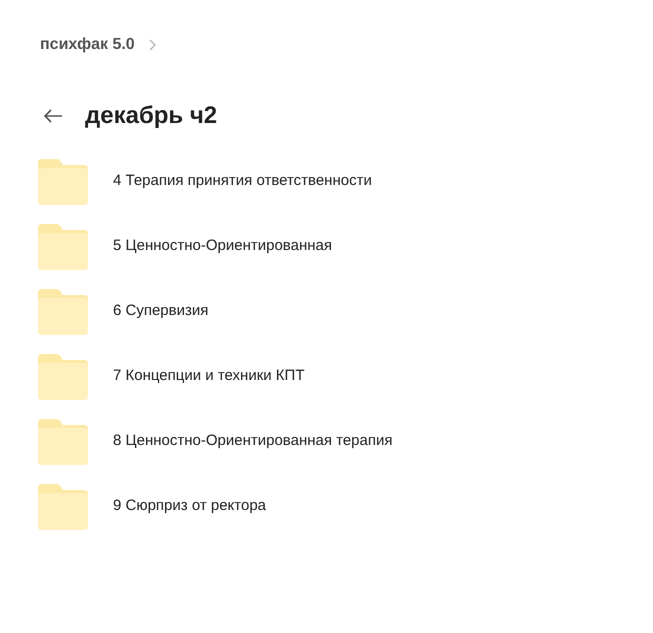 This screenshot has width=653, height=633. Describe the element at coordinates (242, 181) in the screenshot. I see `folder-name: 4 Терапия принятия ответственности` at that location.